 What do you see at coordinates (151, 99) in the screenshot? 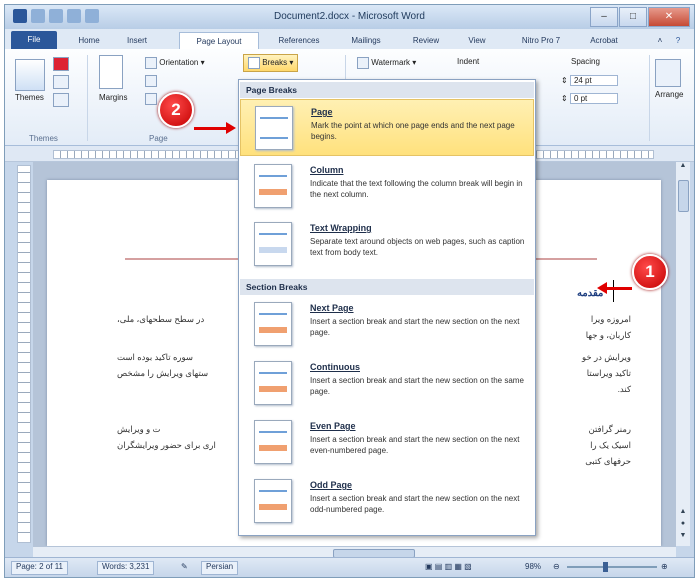
I see `columns-button` at bounding box center [151, 99].